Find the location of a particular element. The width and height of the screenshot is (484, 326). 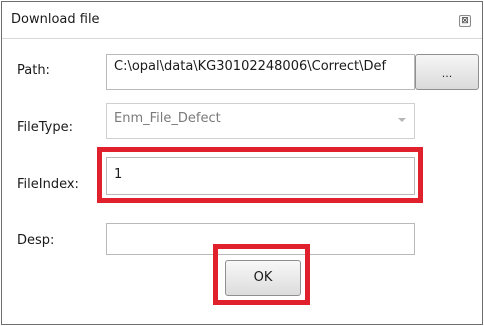

title-bar: Download file ⊠ is located at coordinates (242, 20).